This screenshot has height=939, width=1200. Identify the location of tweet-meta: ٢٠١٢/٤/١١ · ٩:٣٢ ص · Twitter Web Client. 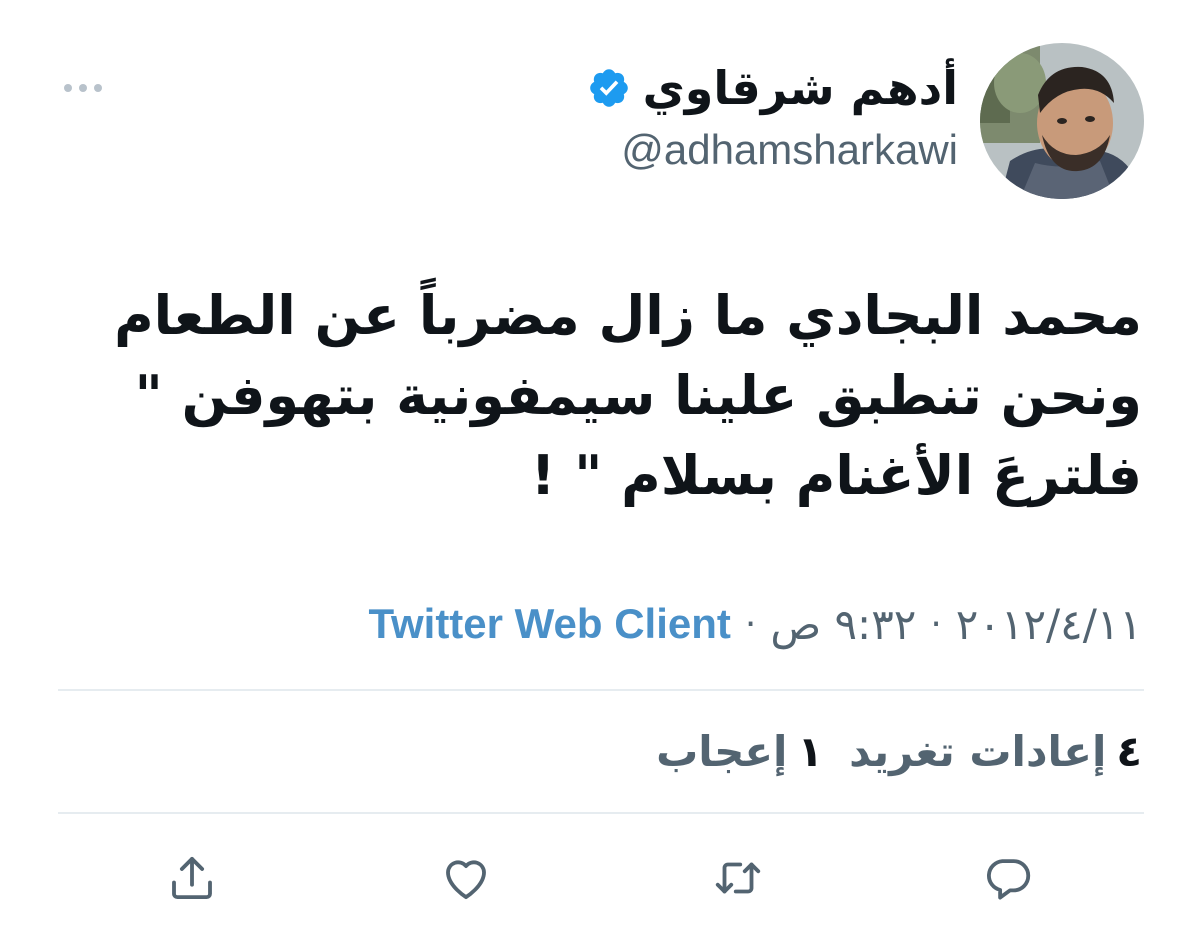
(755, 624).